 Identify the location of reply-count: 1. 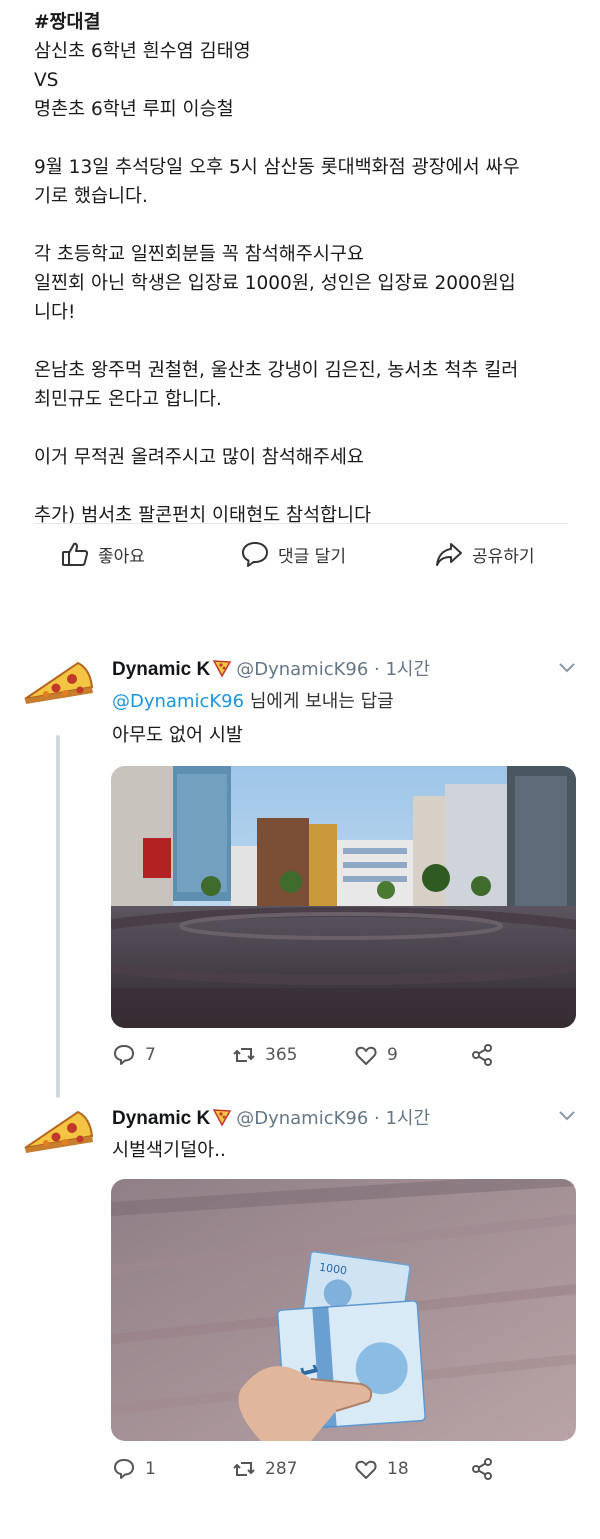
(150, 1469).